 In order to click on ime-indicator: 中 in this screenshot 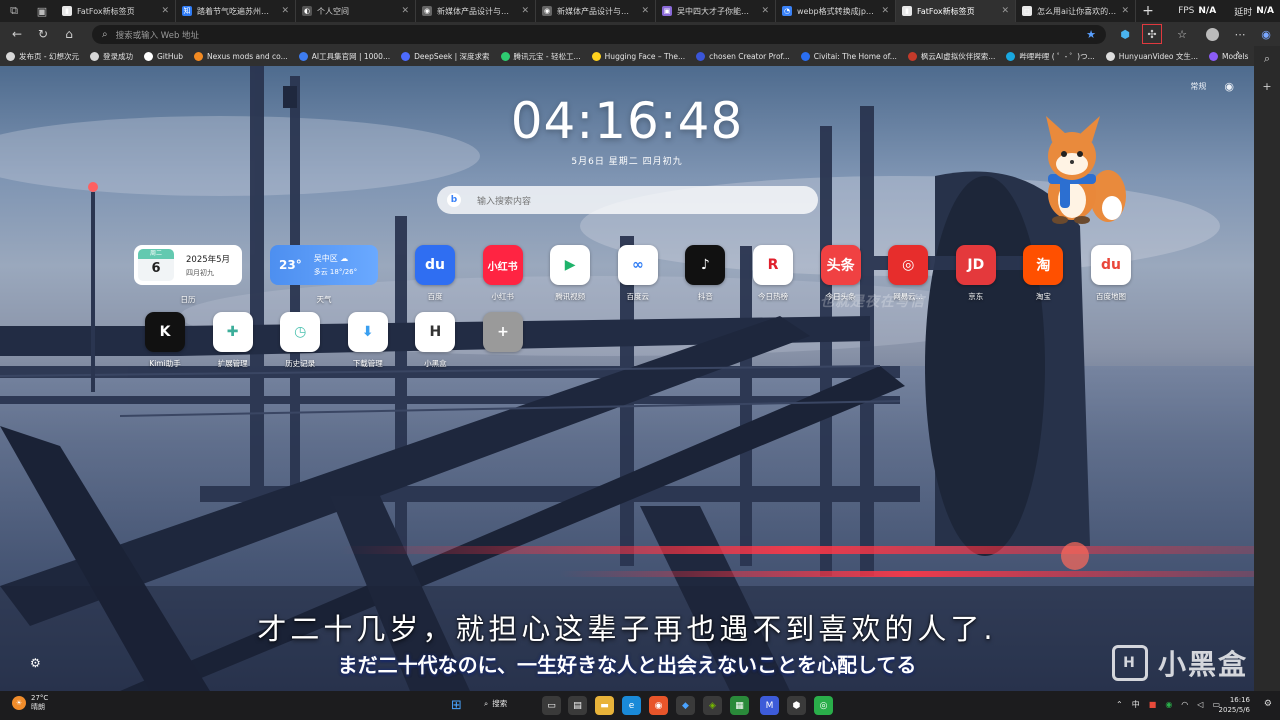, I will do `click(1136, 704)`.